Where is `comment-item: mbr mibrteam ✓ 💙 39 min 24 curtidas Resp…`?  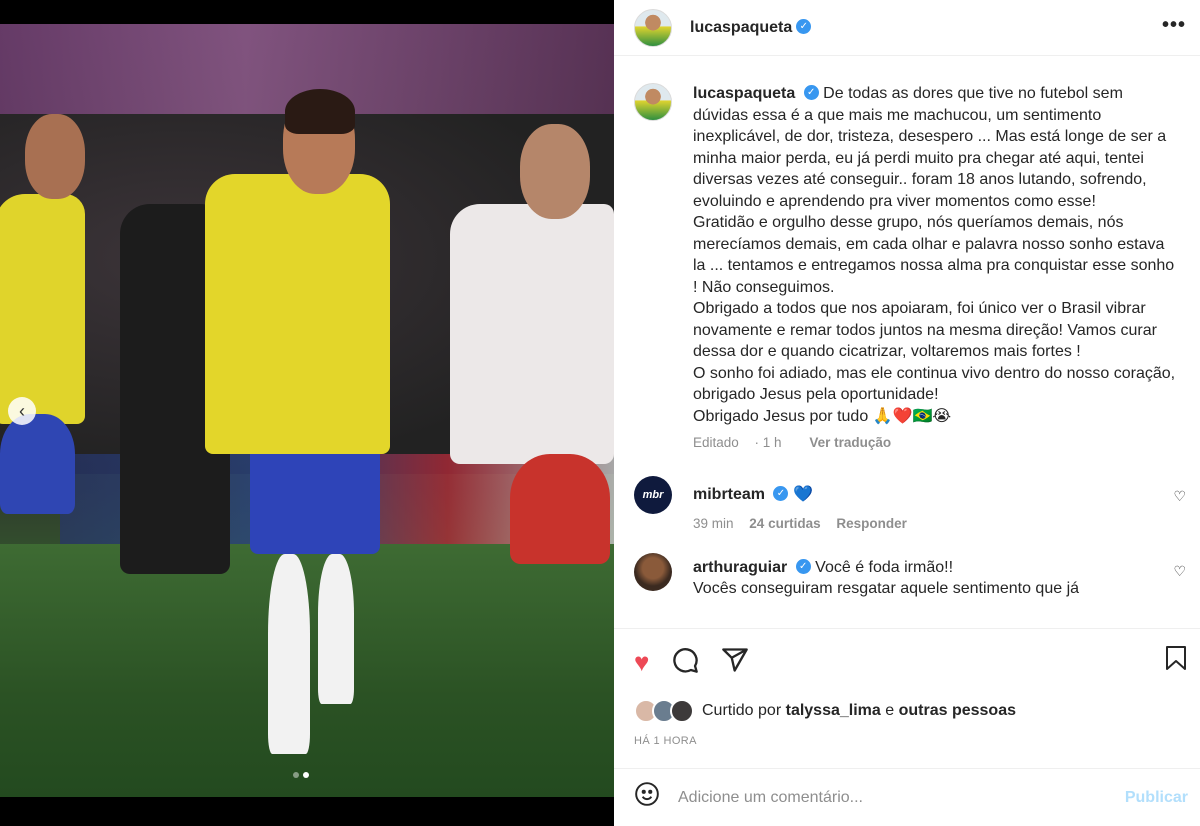 comment-item: mbr mibrteam ✓ 💙 39 min 24 curtidas Resp… is located at coordinates (907, 503).